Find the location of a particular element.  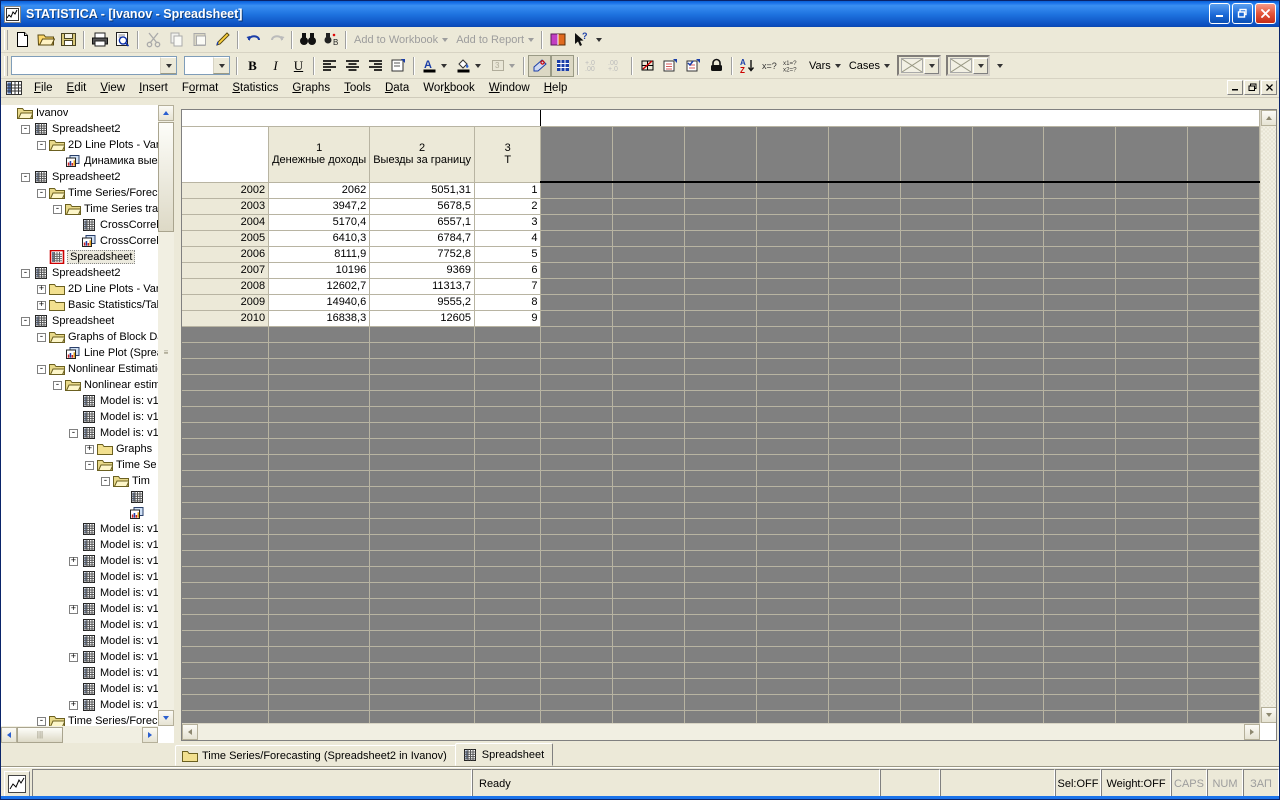

data-cell: 5 is located at coordinates (508, 254).